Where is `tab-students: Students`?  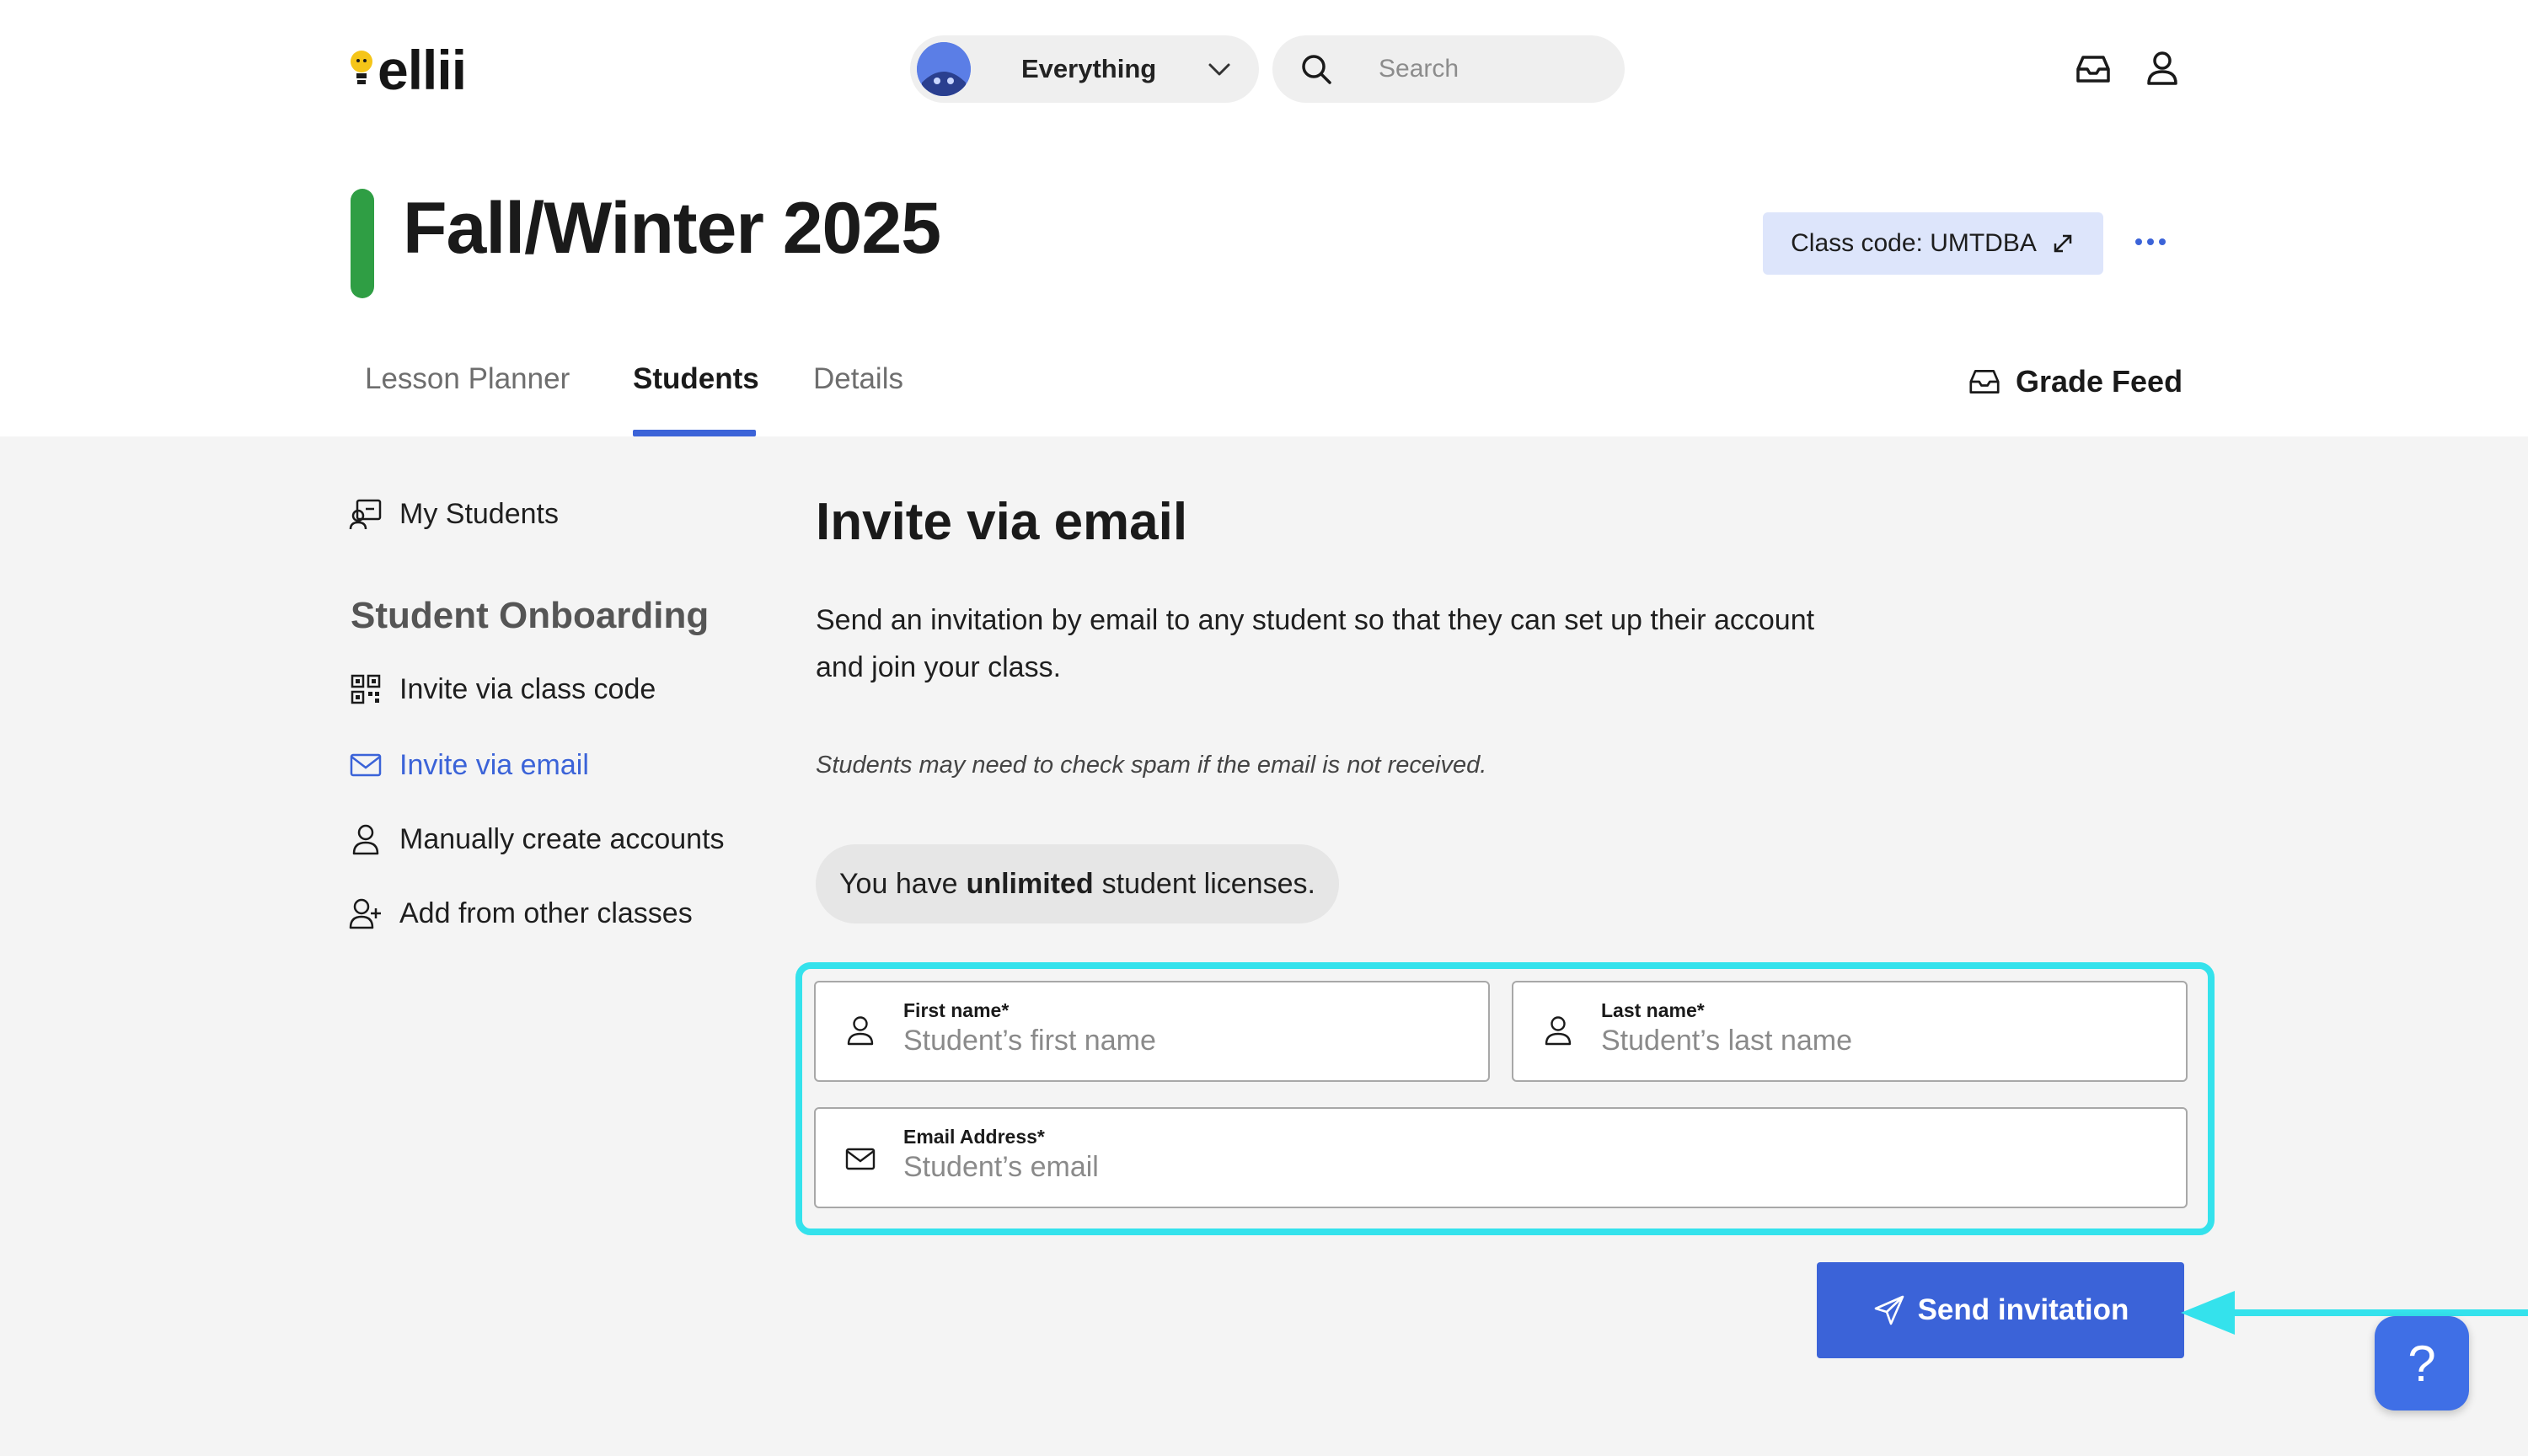 tab-students: Students is located at coordinates (696, 379).